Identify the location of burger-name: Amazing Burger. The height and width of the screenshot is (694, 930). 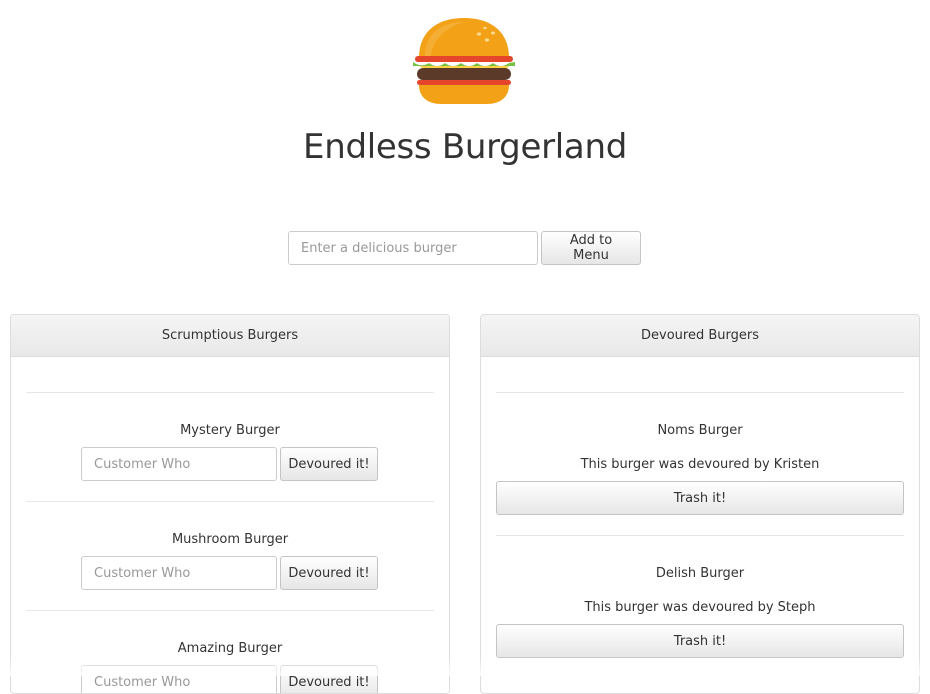
(230, 648).